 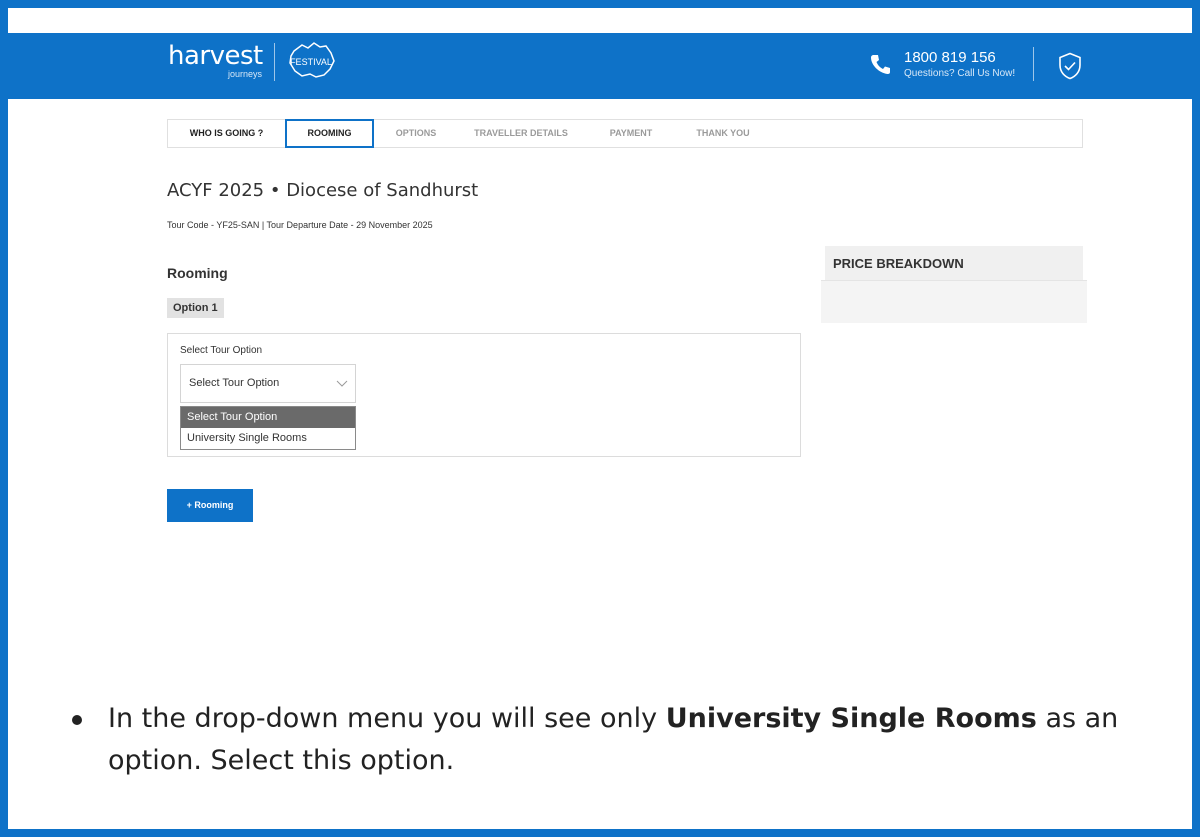 I want to click on harvest-logo: harvest journeys, so click(x=215, y=60).